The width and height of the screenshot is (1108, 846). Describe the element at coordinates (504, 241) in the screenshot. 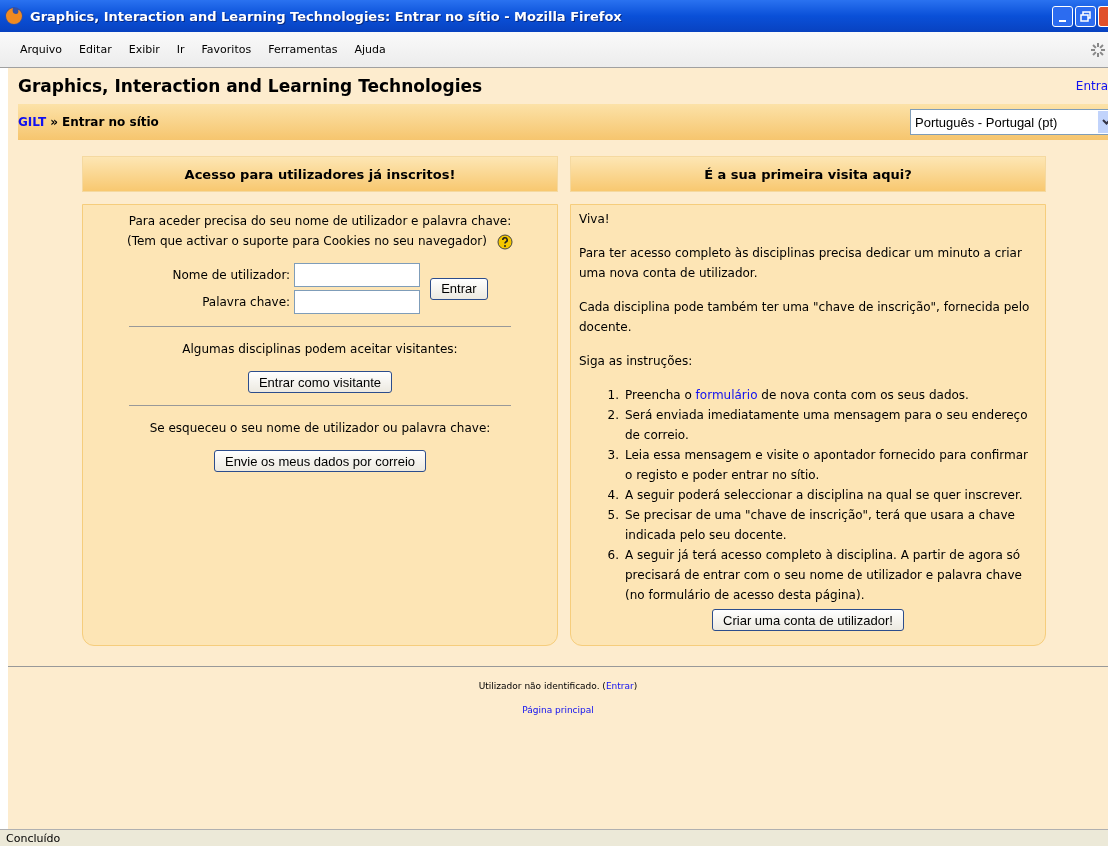

I see `help-icon` at that location.